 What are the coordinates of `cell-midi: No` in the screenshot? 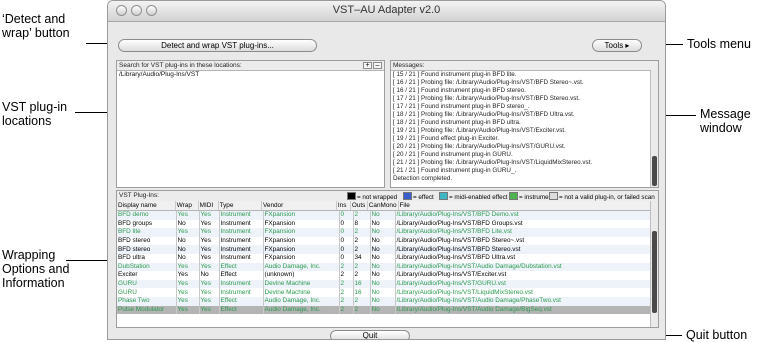 It's located at (209, 275).